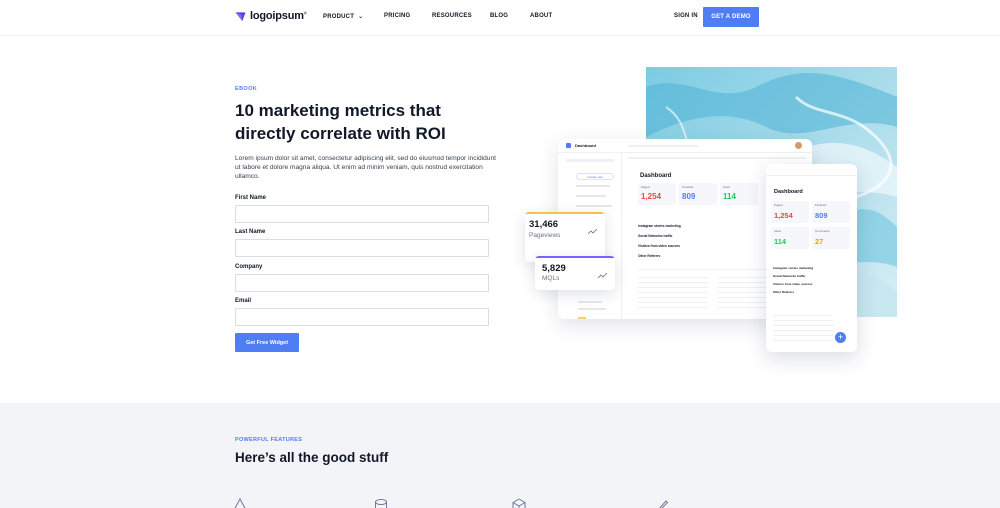 Image resolution: width=1000 pixels, height=508 pixels. I want to click on nav-blog: BLOG, so click(499, 16).